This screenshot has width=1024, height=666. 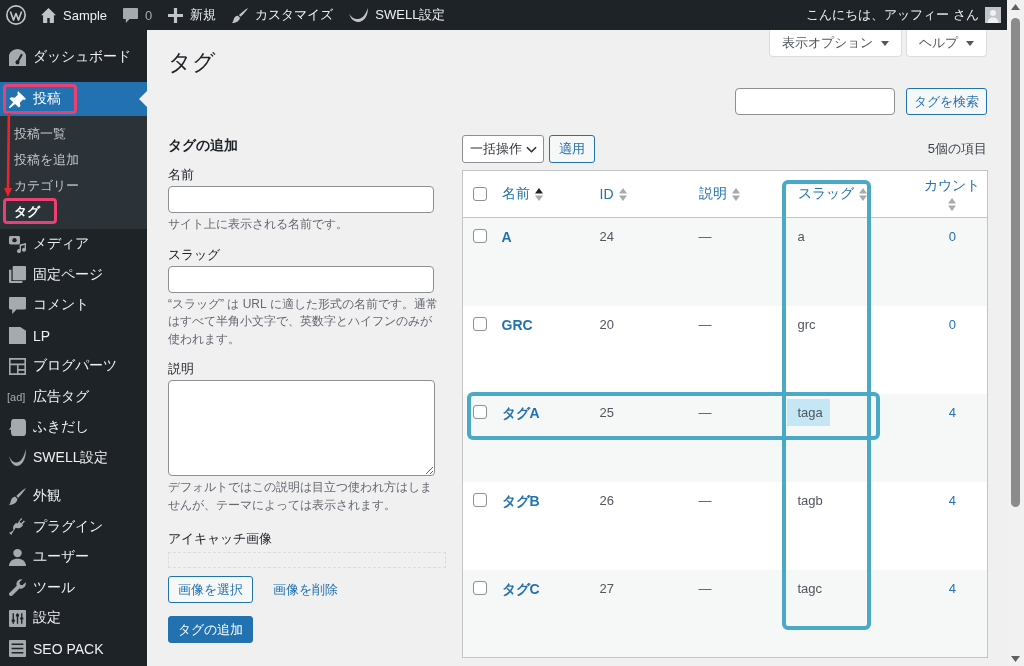 What do you see at coordinates (73, 274) in the screenshot?
I see `sidebar-menu-item: 固定ページ` at bounding box center [73, 274].